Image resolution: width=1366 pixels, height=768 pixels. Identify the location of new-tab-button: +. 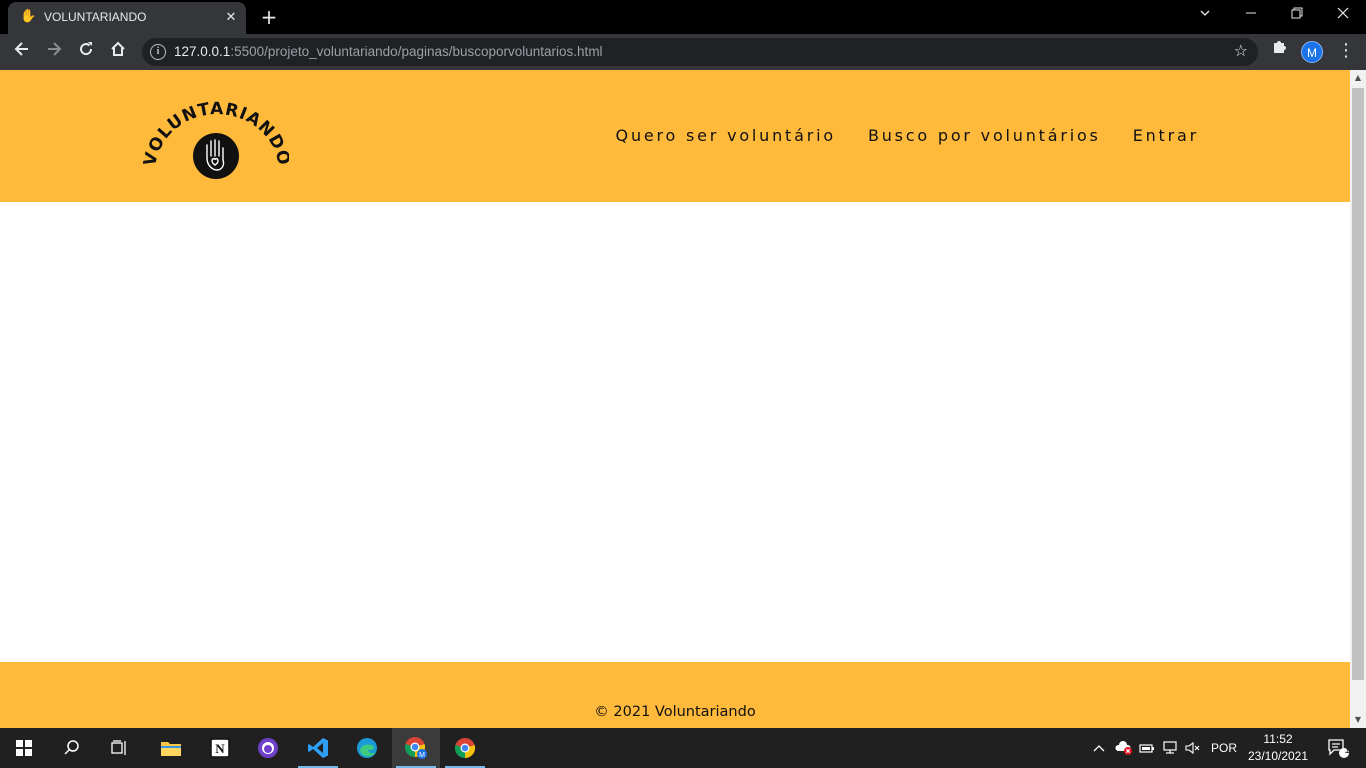
(269, 17).